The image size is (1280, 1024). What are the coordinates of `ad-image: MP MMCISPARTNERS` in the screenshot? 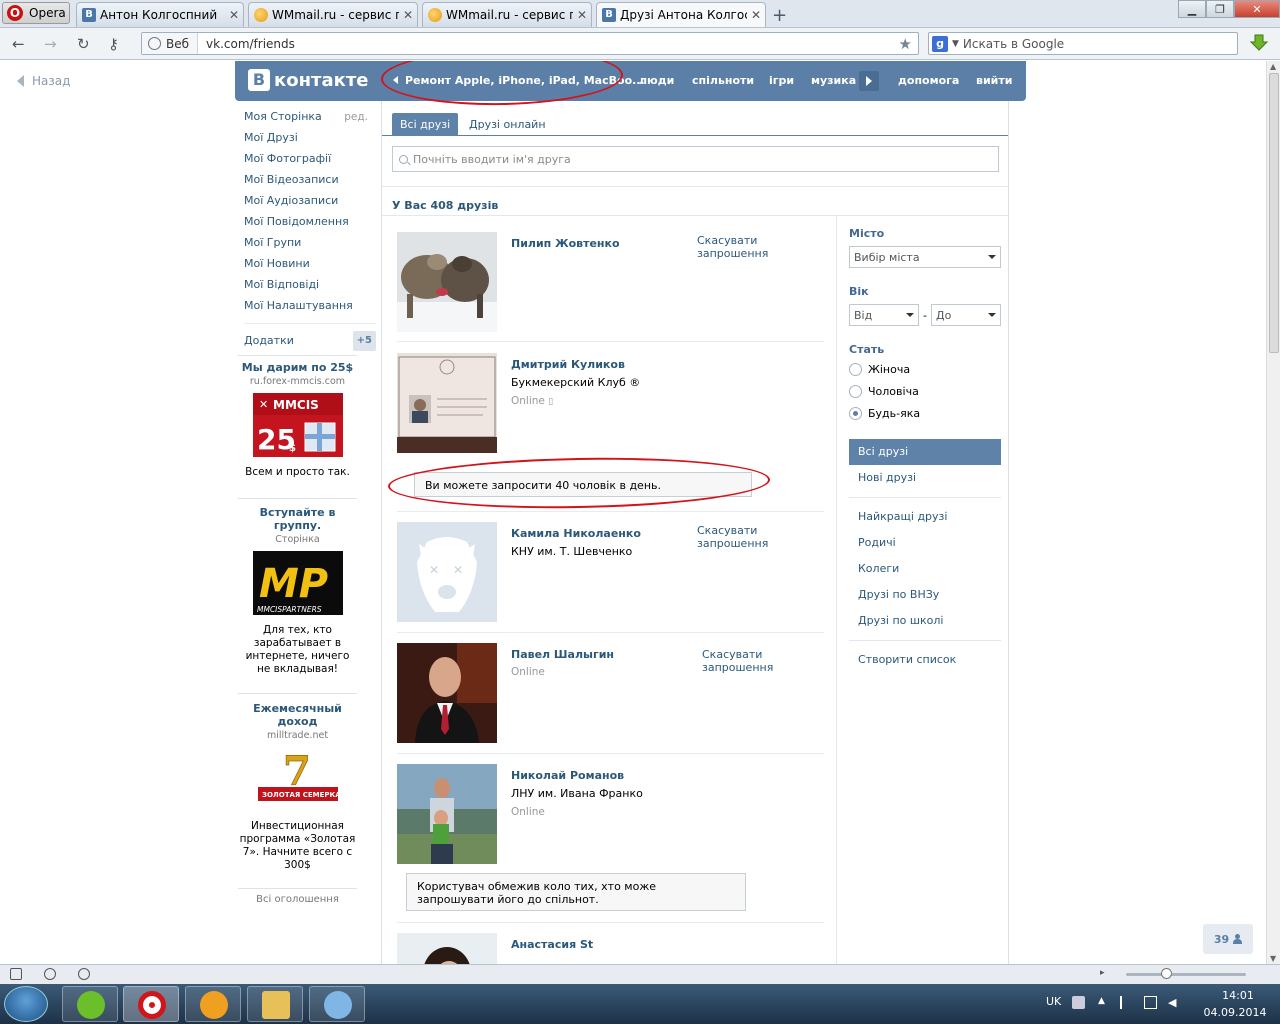 It's located at (297, 583).